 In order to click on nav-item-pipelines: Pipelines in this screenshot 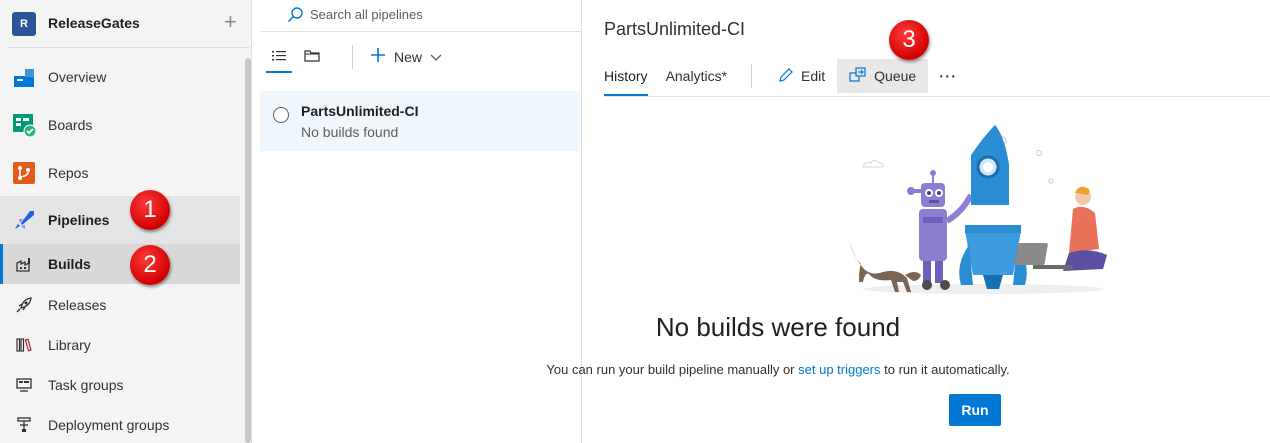, I will do `click(120, 220)`.